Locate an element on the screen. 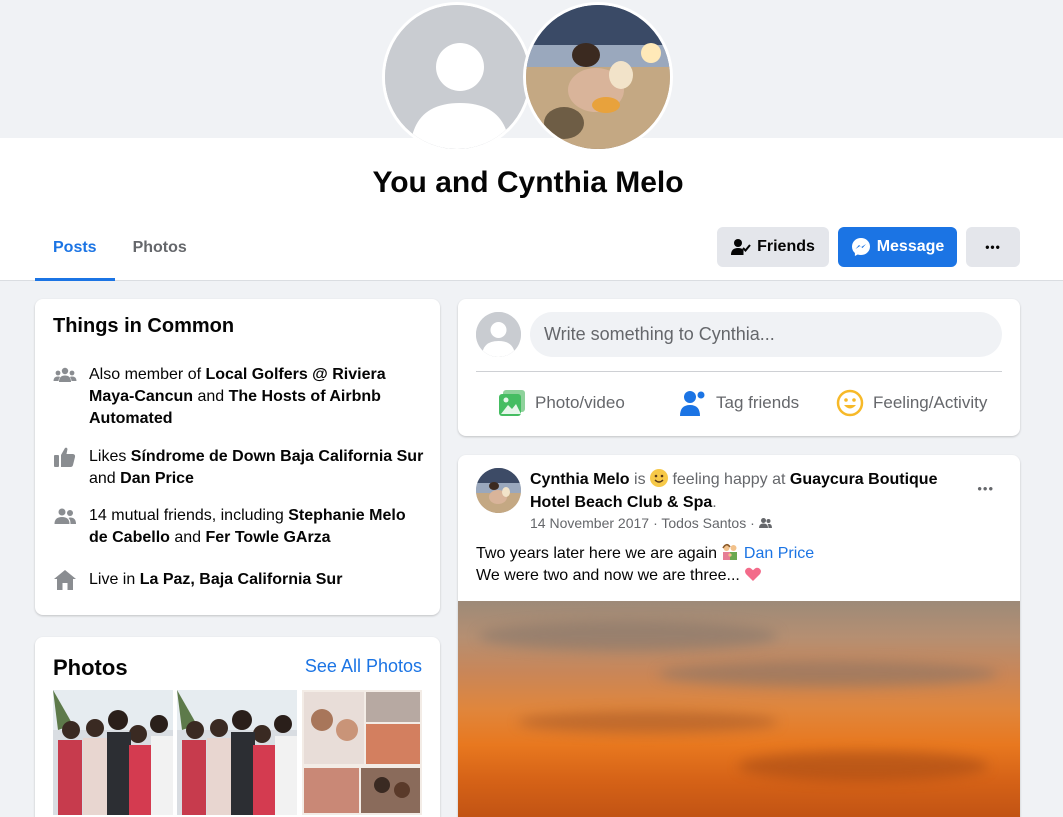  post-is-text: is is located at coordinates (640, 479).